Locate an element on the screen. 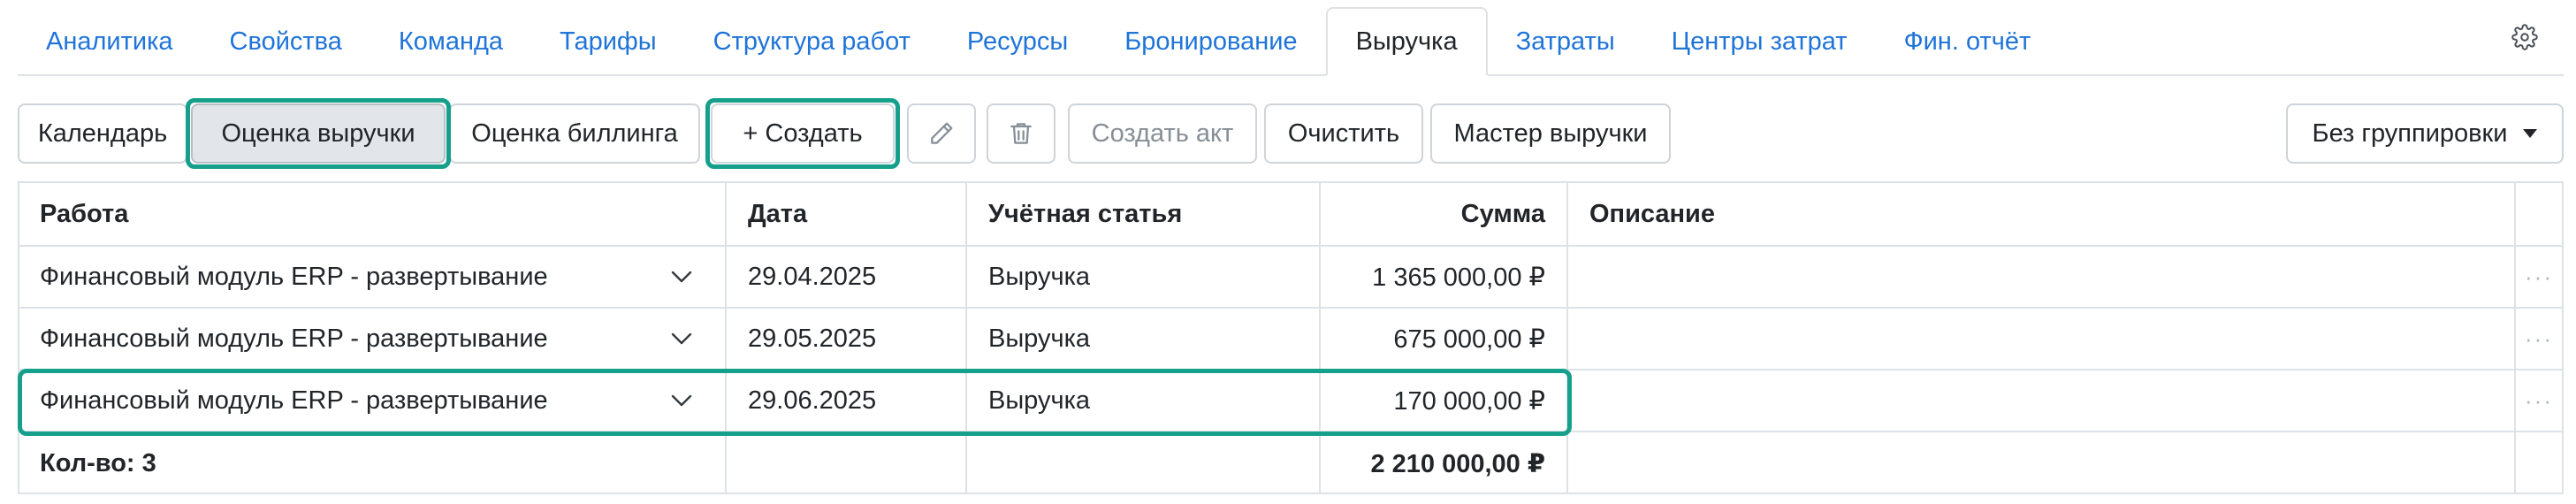  billing-estimate-button: Оценка биллинга is located at coordinates (574, 133).